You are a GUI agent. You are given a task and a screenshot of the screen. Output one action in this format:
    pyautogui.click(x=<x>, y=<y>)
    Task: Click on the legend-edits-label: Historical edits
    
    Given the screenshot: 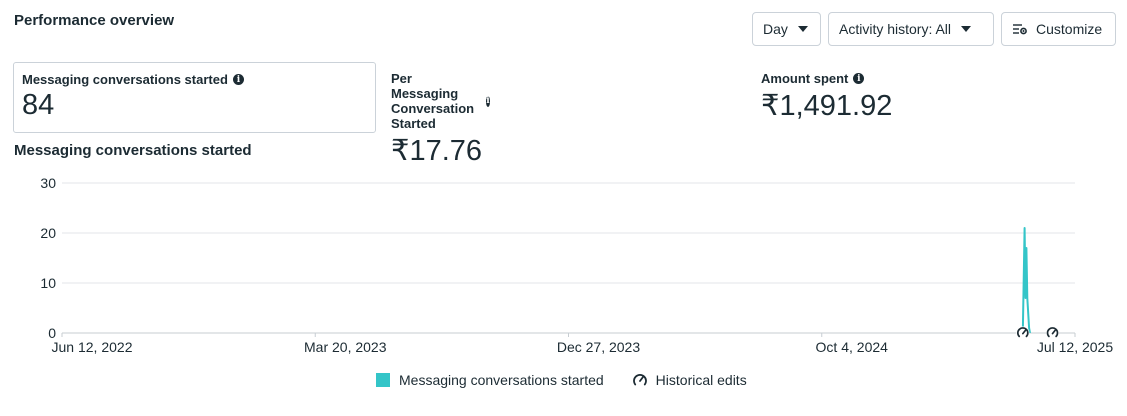 What is the action you would take?
    pyautogui.click(x=701, y=380)
    